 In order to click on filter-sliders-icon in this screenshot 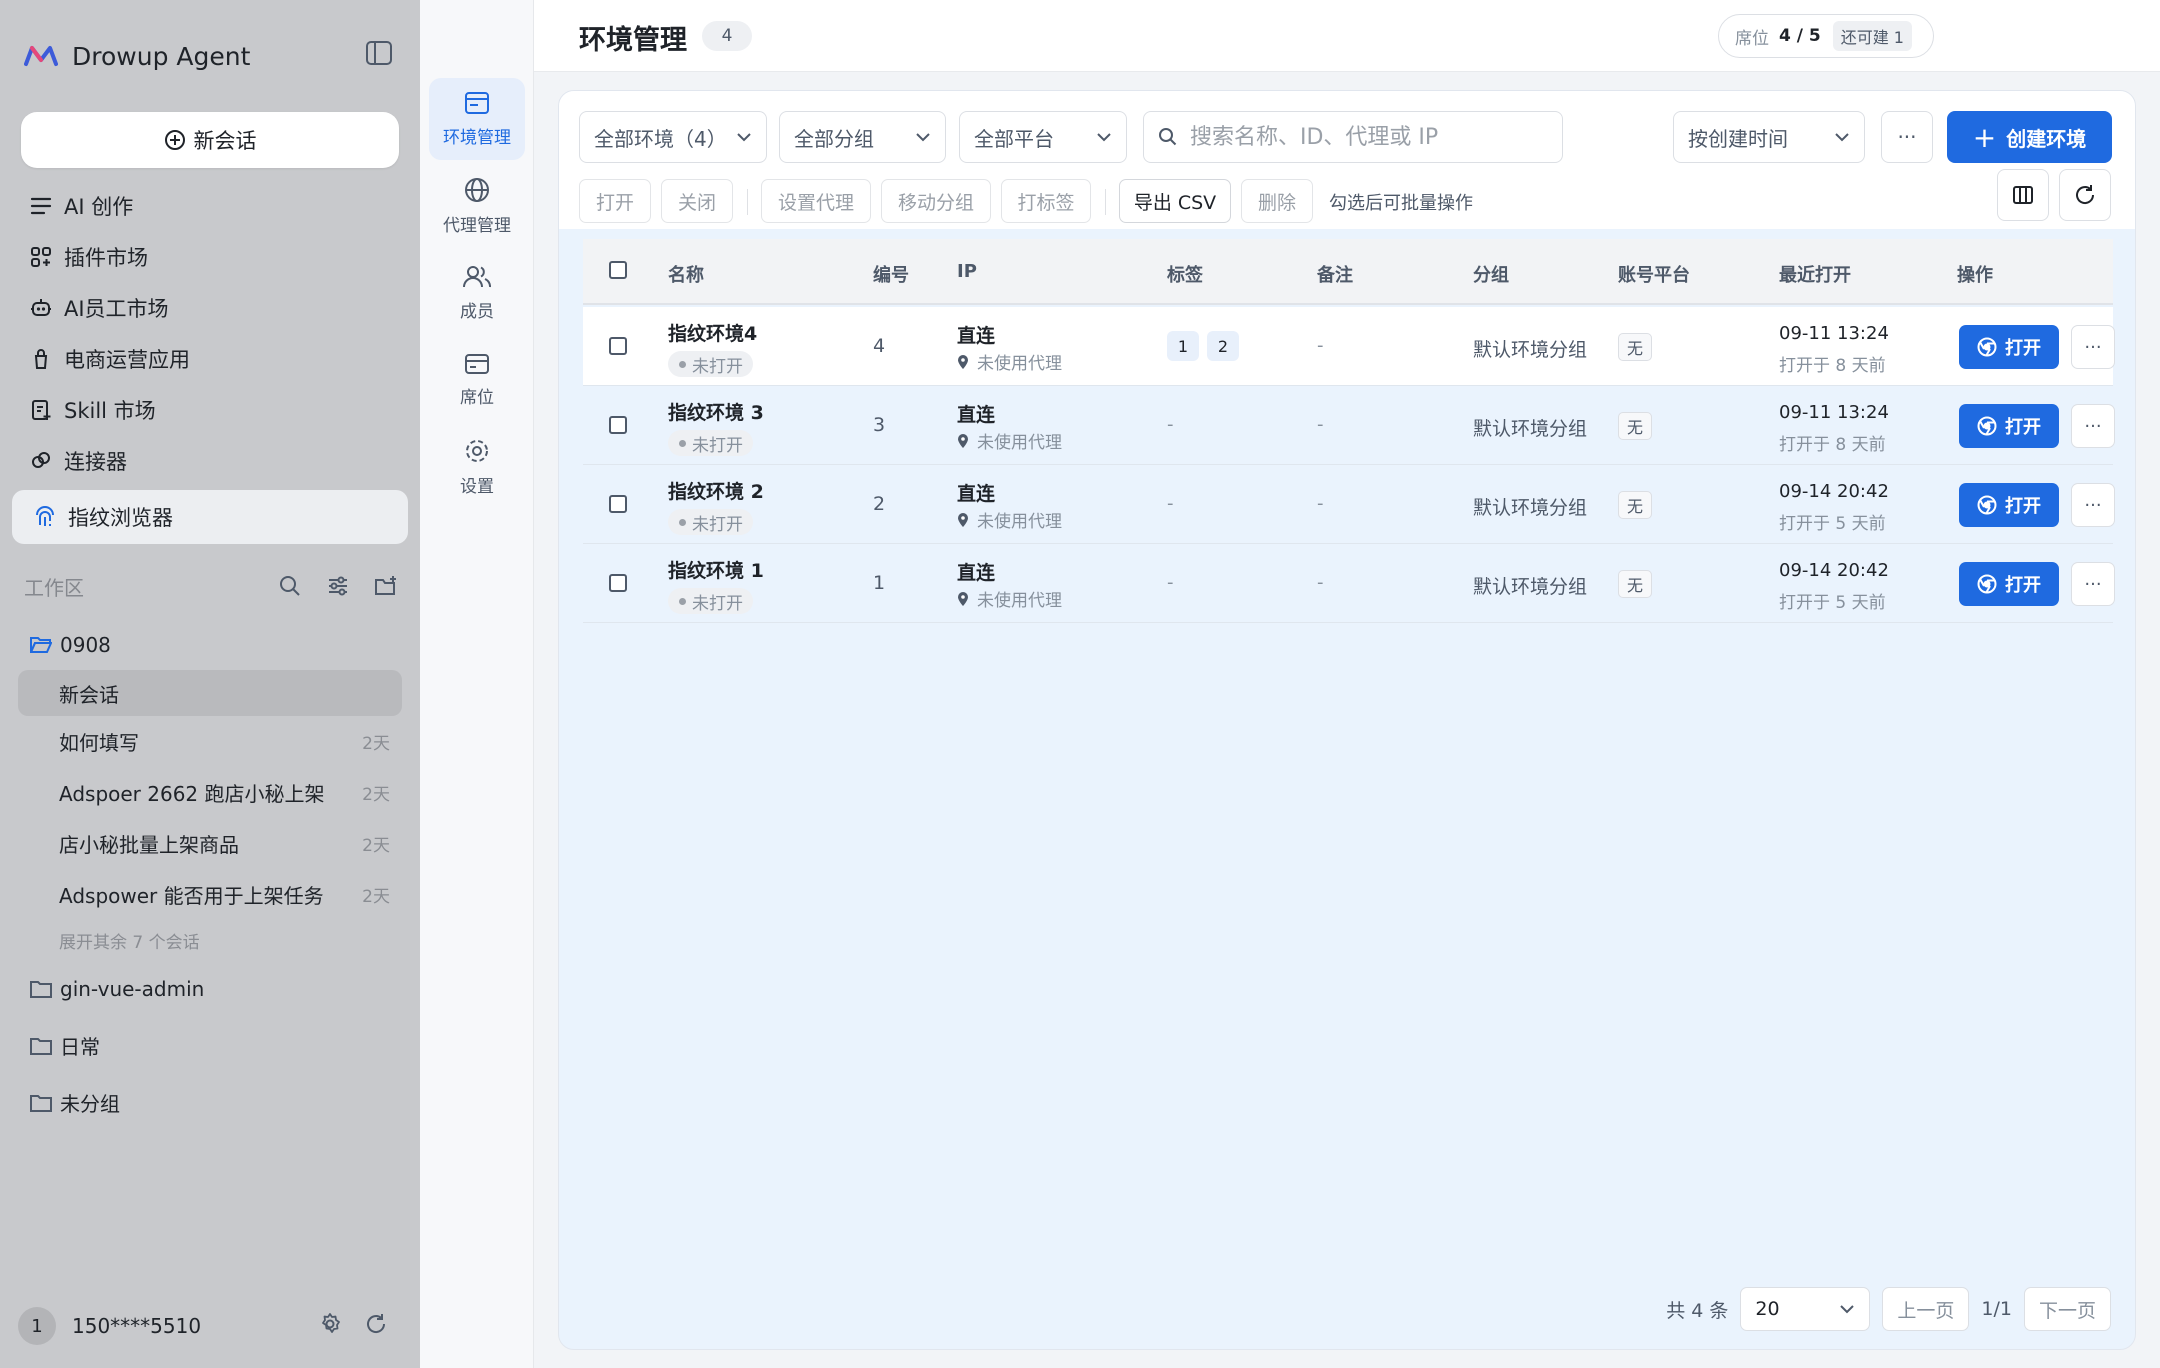, I will do `click(338, 586)`.